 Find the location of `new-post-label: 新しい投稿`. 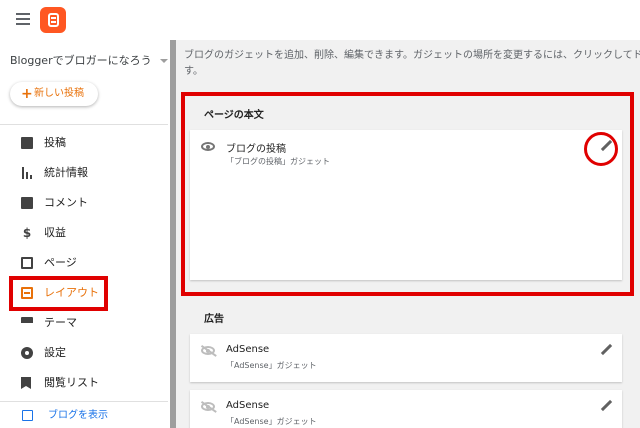

new-post-label: 新しい投稿 is located at coordinates (59, 93).